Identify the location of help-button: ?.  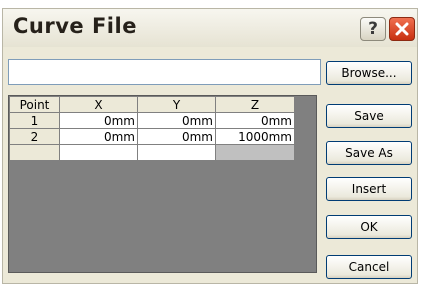
(373, 29).